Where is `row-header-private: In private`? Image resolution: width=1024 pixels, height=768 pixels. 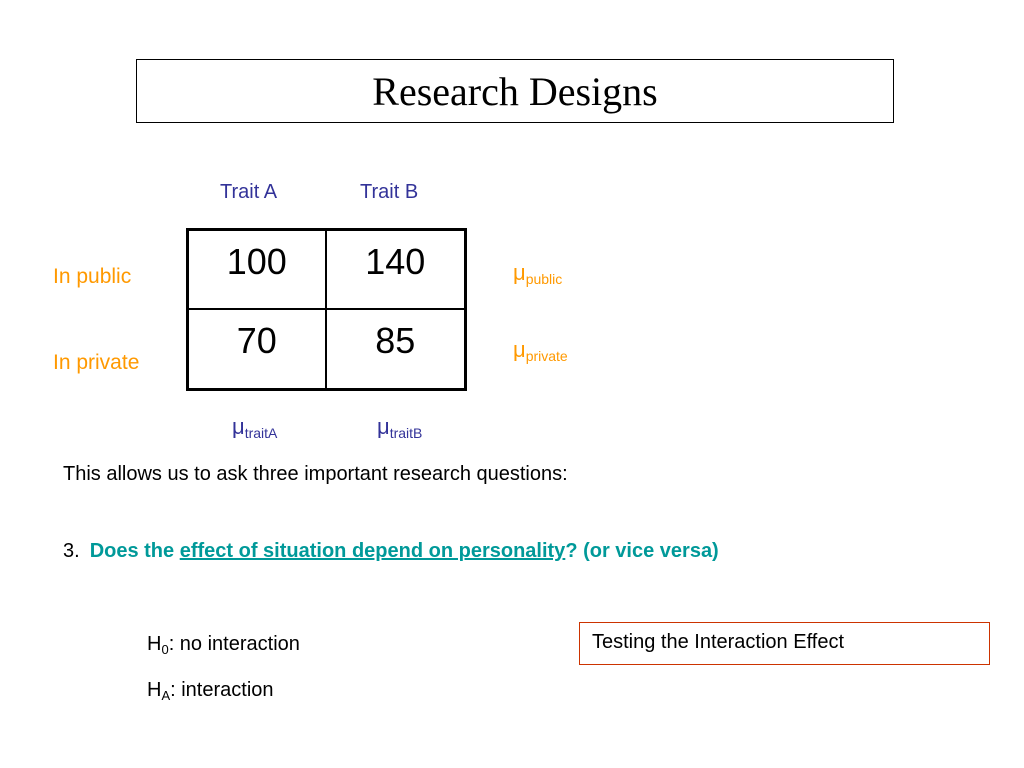
row-header-private: In private is located at coordinates (96, 362).